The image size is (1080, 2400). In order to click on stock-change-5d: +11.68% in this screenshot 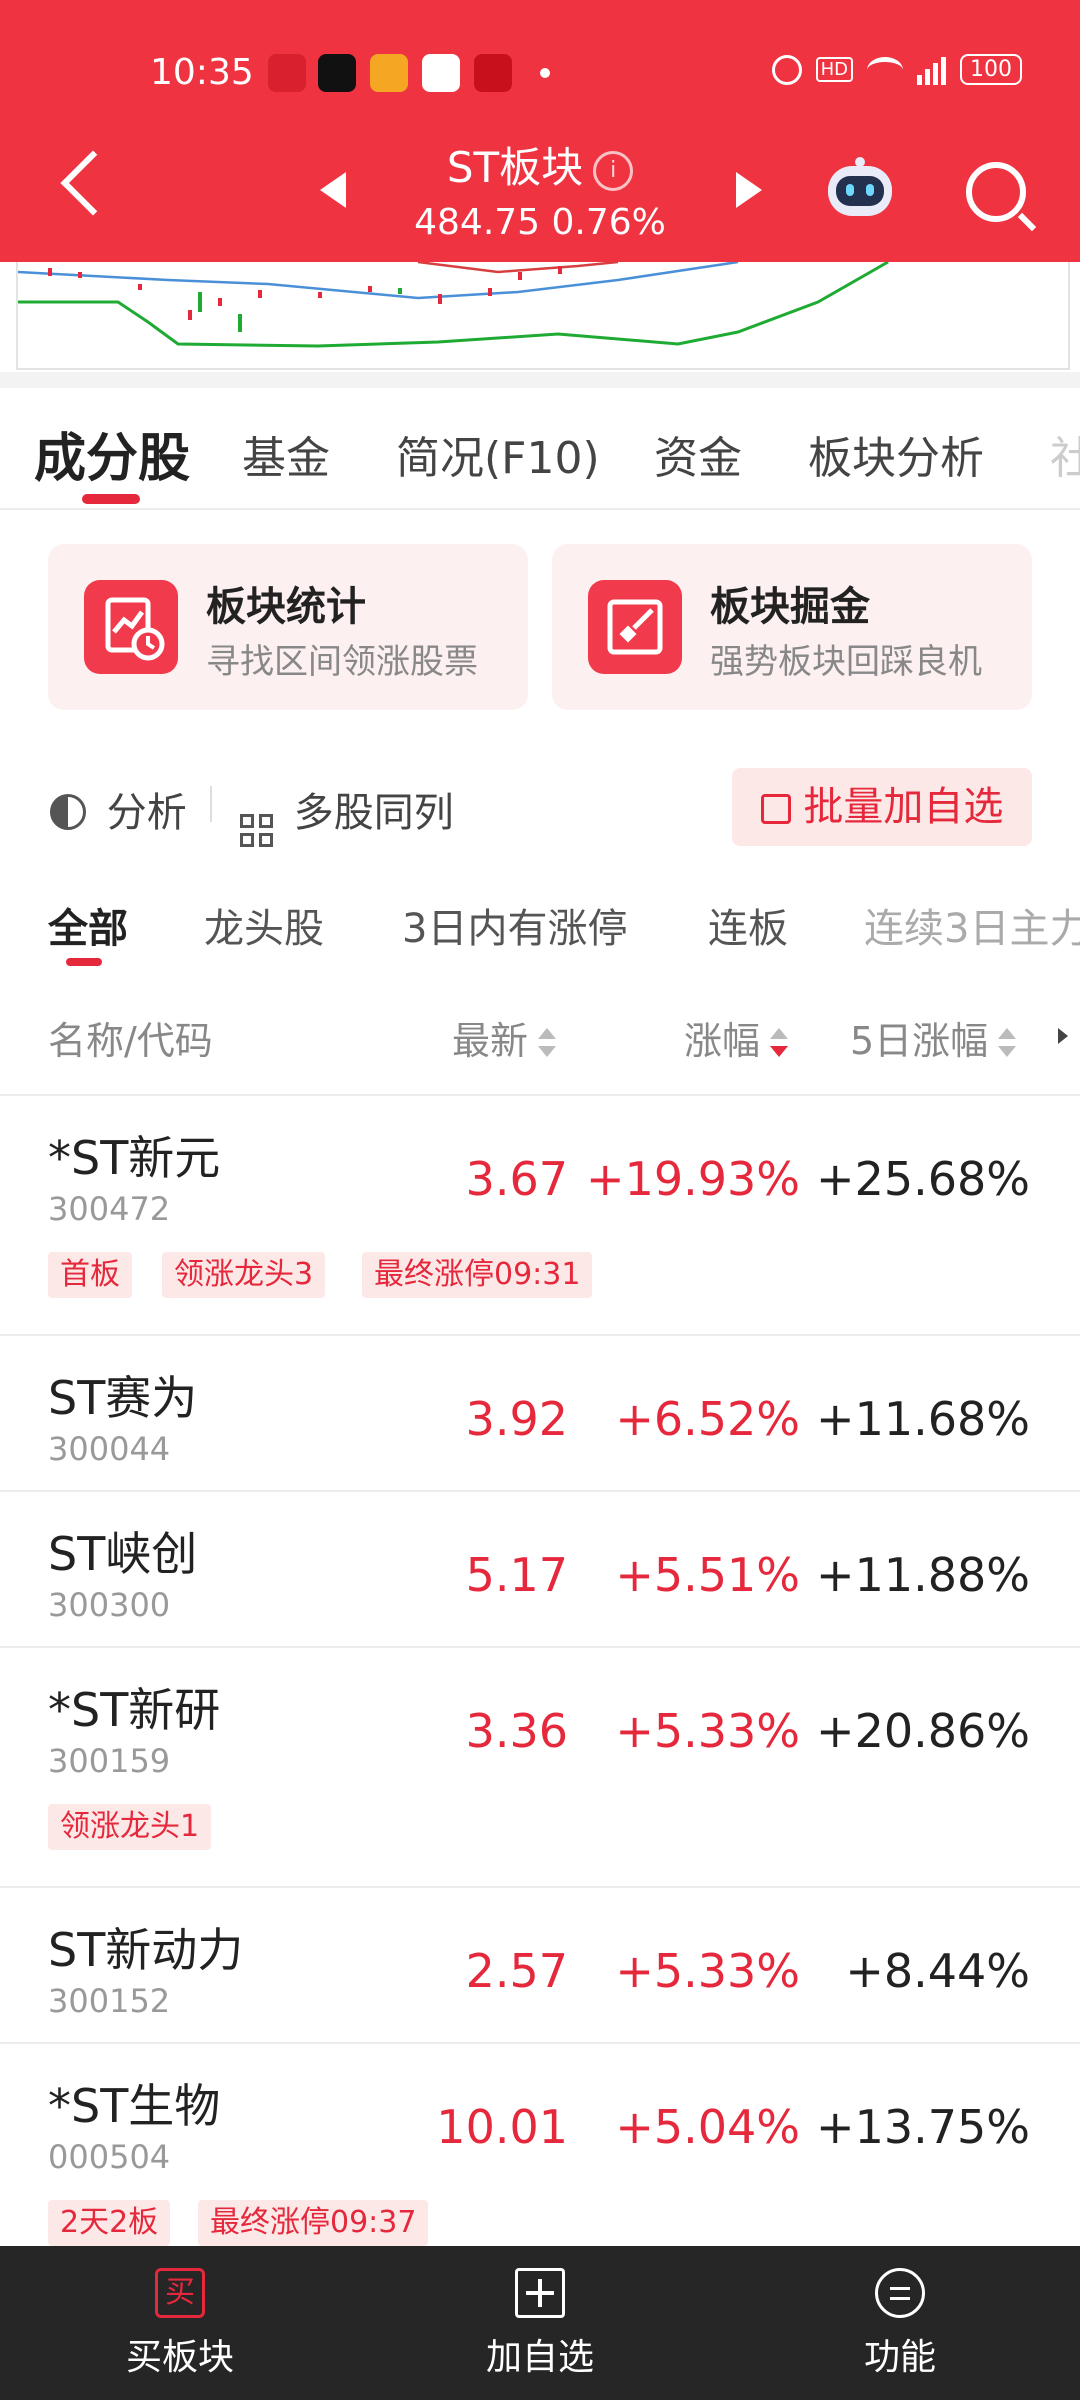, I will do `click(923, 1419)`.